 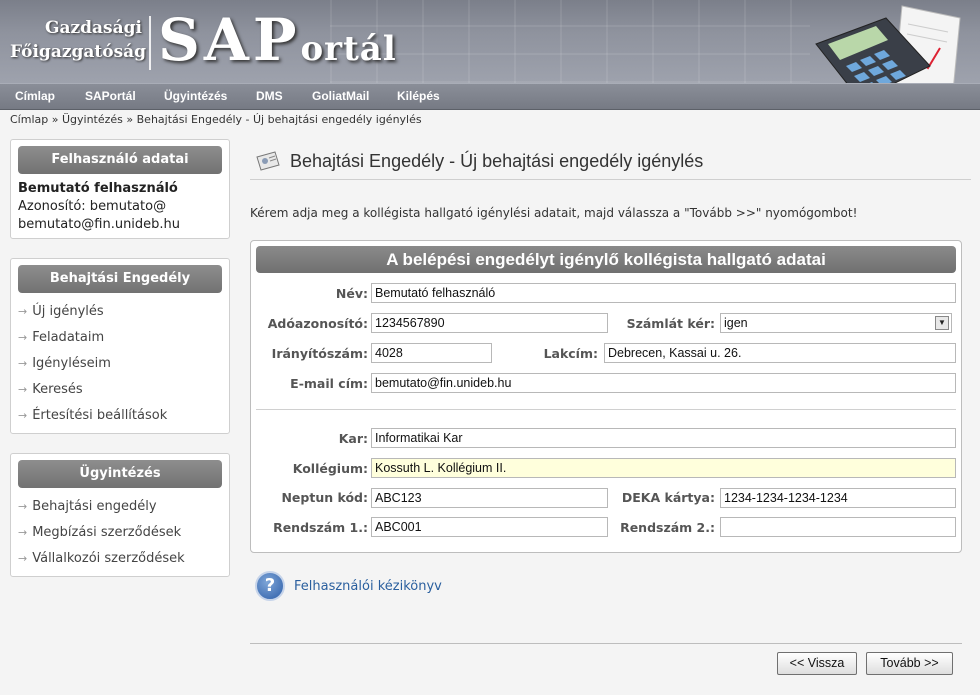 I want to click on menu-label: Új igénylés, so click(x=68, y=311).